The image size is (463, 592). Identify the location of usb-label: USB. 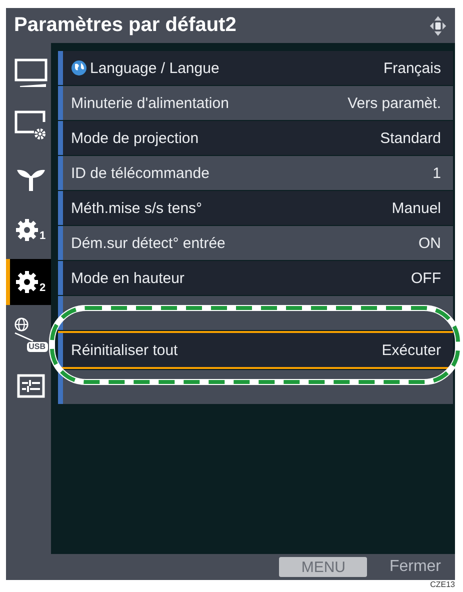
(37, 347).